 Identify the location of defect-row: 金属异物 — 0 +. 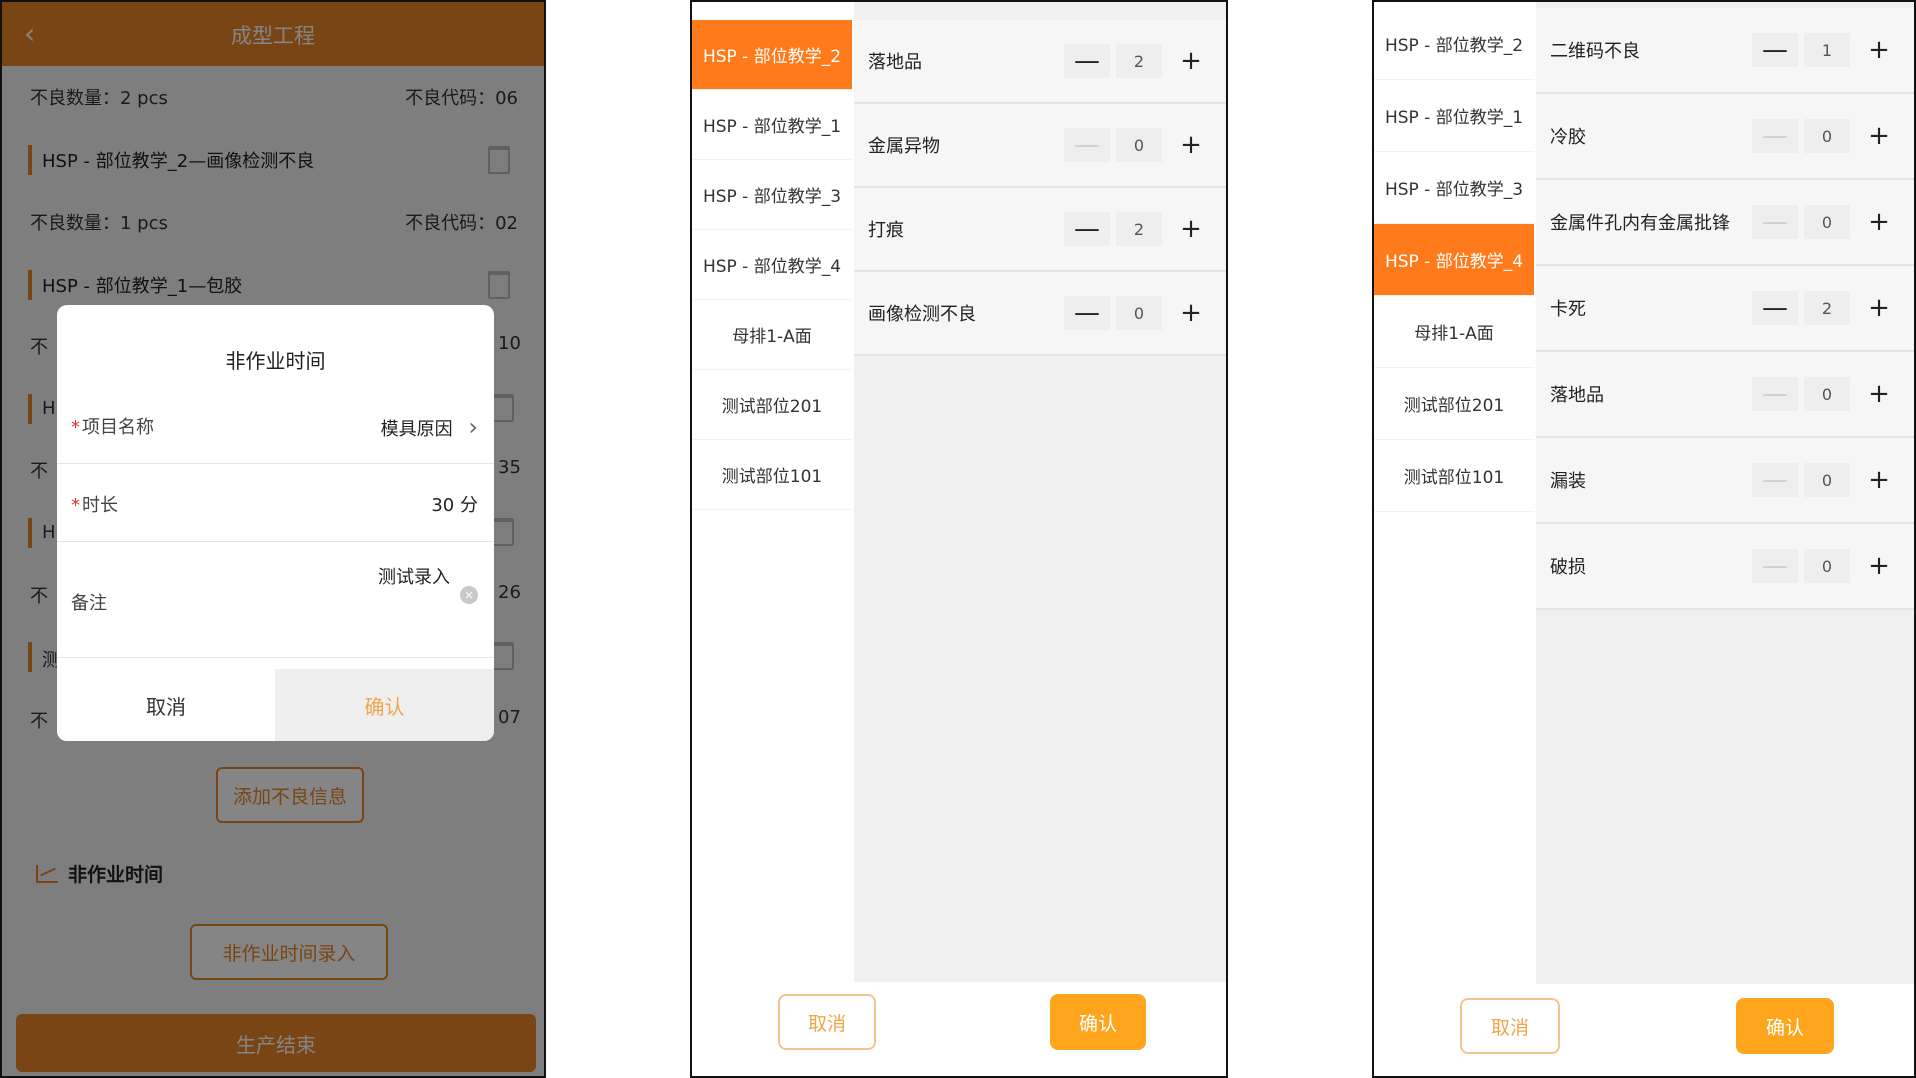
(1040, 146).